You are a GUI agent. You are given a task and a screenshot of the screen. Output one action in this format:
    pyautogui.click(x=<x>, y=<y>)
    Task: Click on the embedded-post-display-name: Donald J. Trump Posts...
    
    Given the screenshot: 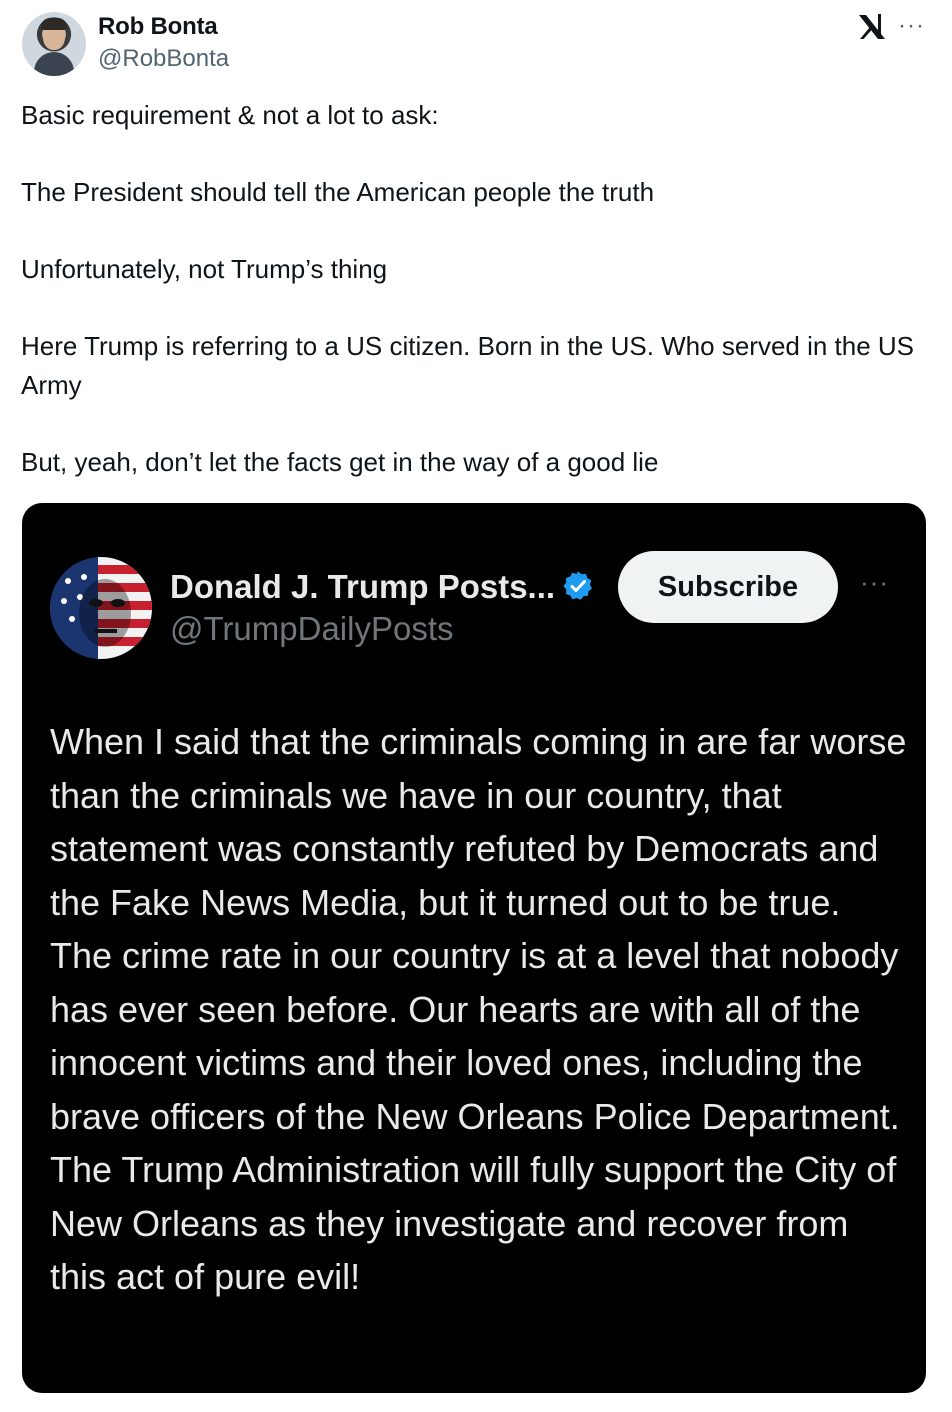 What is the action you would take?
    pyautogui.click(x=363, y=586)
    